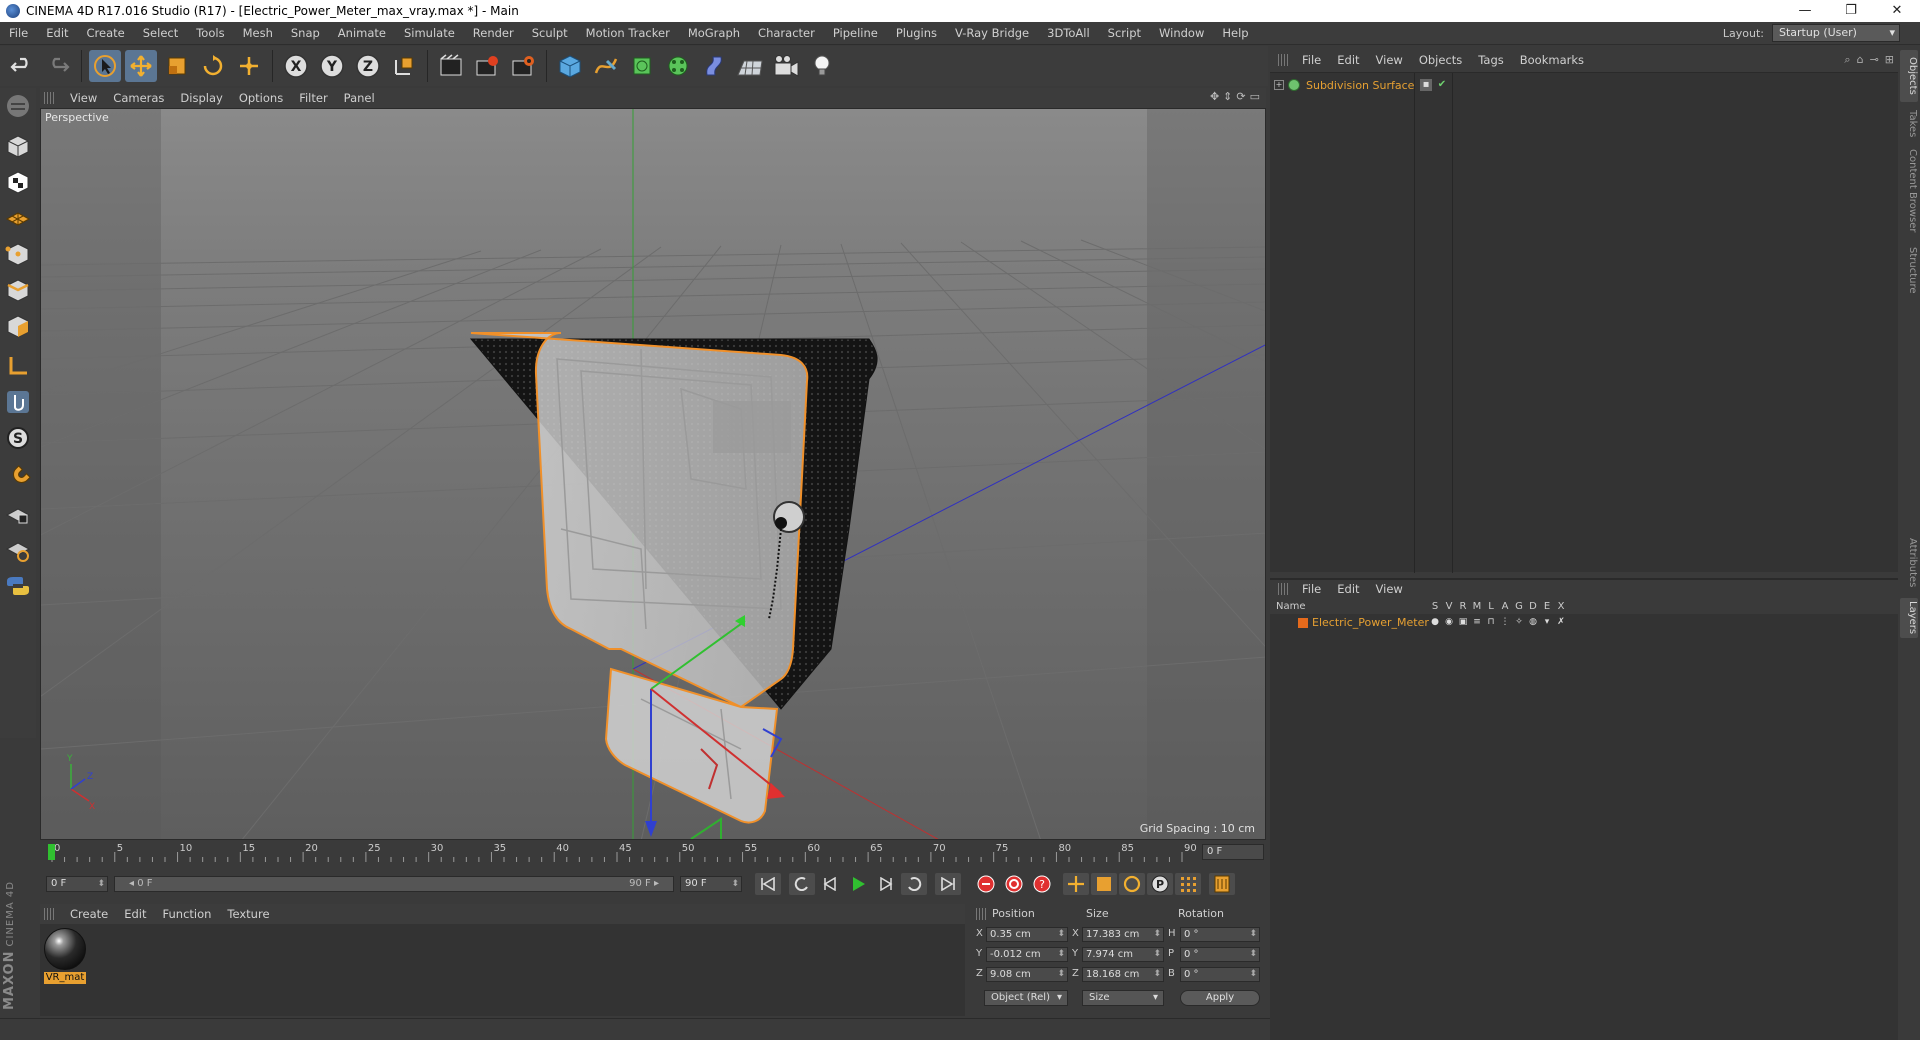  I want to click on home-icon: ⌂, so click(1860, 60).